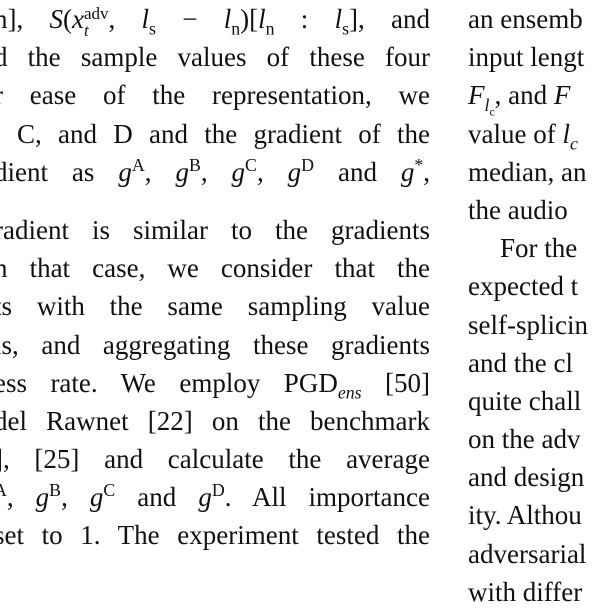 The height and width of the screenshot is (611, 600). What do you see at coordinates (526, 477) in the screenshot?
I see `text-line: and design` at bounding box center [526, 477].